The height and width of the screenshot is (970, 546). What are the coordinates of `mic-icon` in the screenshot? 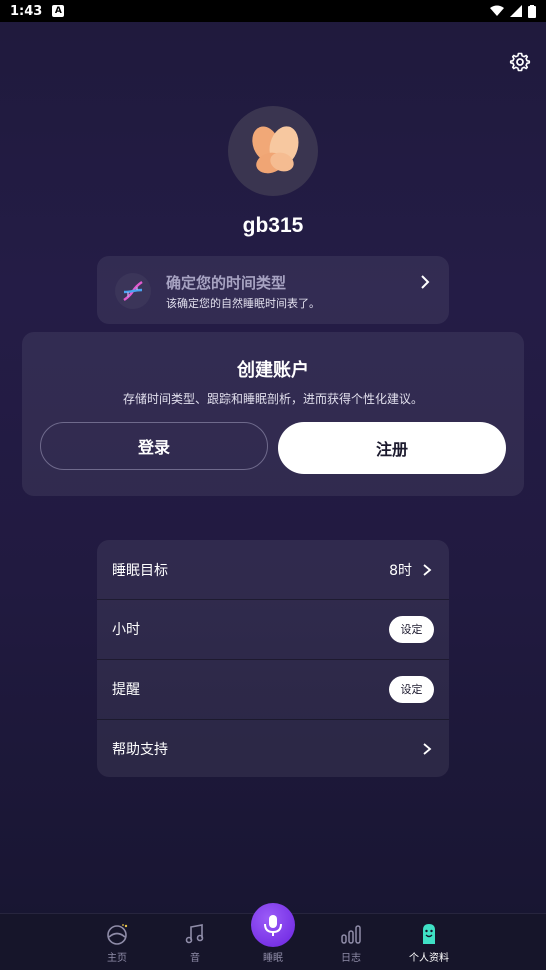 It's located at (273, 925).